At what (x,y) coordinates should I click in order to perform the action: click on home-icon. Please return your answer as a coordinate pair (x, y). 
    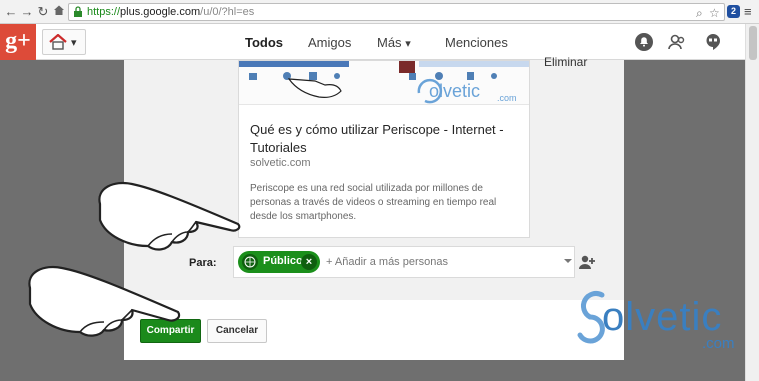
    Looking at the image, I should click on (59, 12).